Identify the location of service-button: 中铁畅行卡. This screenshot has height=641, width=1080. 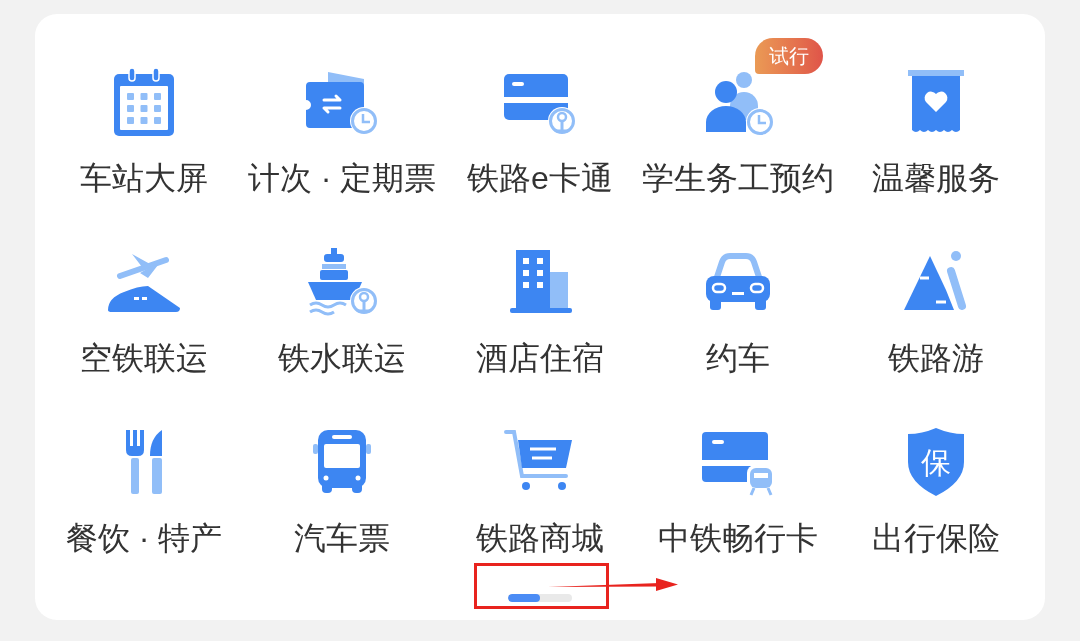
(738, 492).